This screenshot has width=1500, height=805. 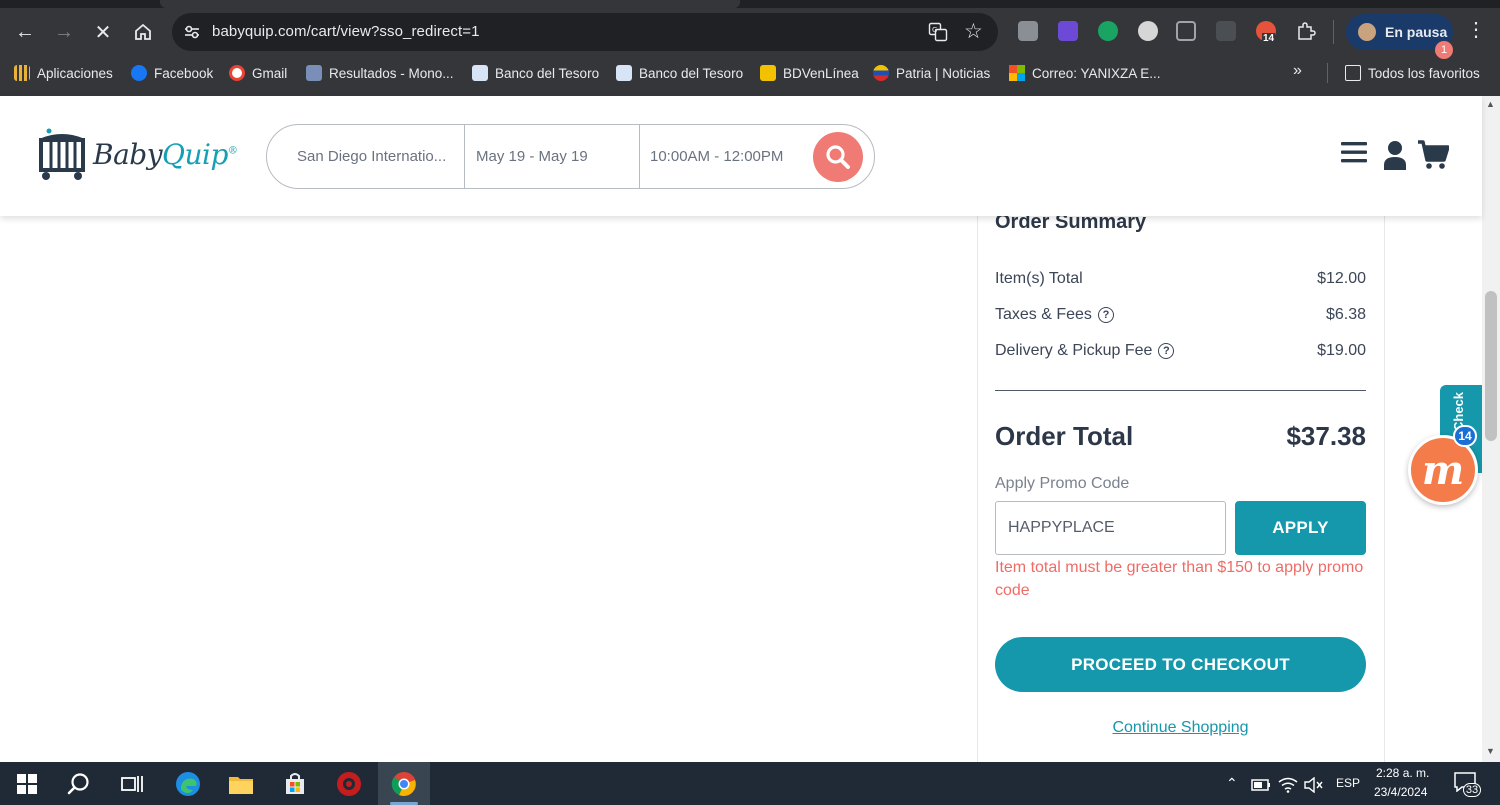 I want to click on forward-icon: →, so click(x=64, y=32).